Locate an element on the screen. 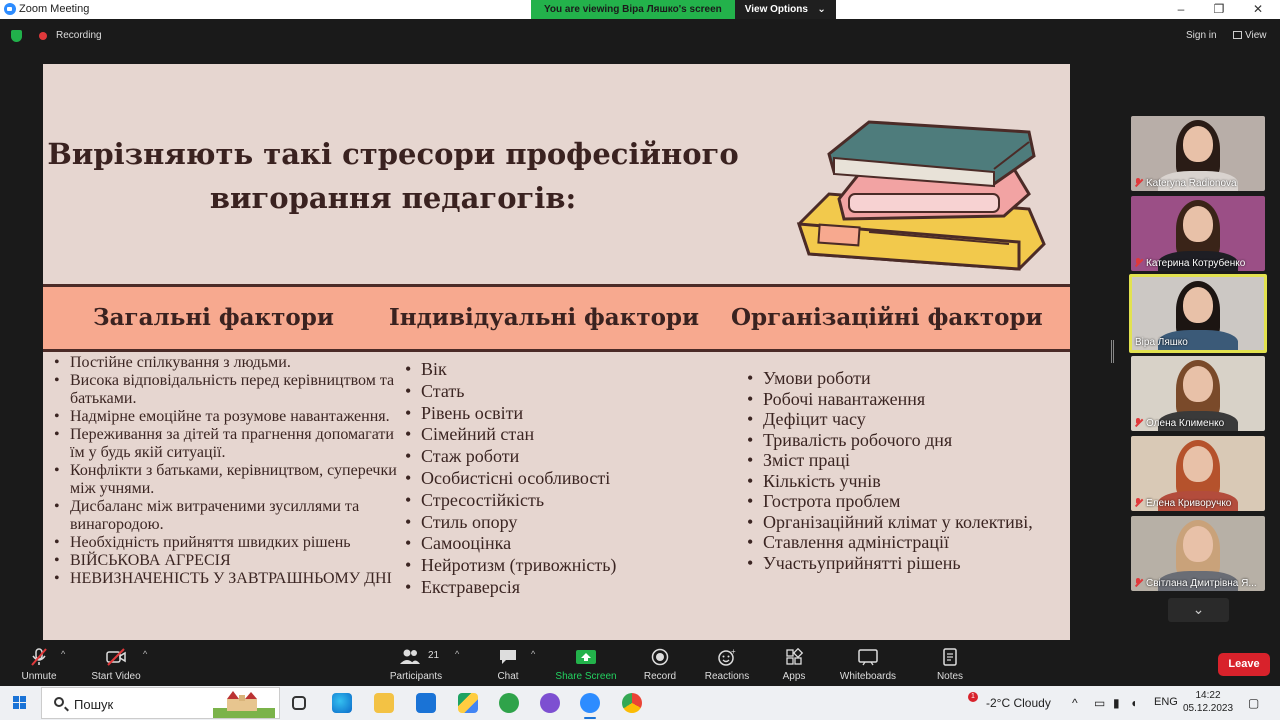  leave-button: Leave is located at coordinates (1244, 664).